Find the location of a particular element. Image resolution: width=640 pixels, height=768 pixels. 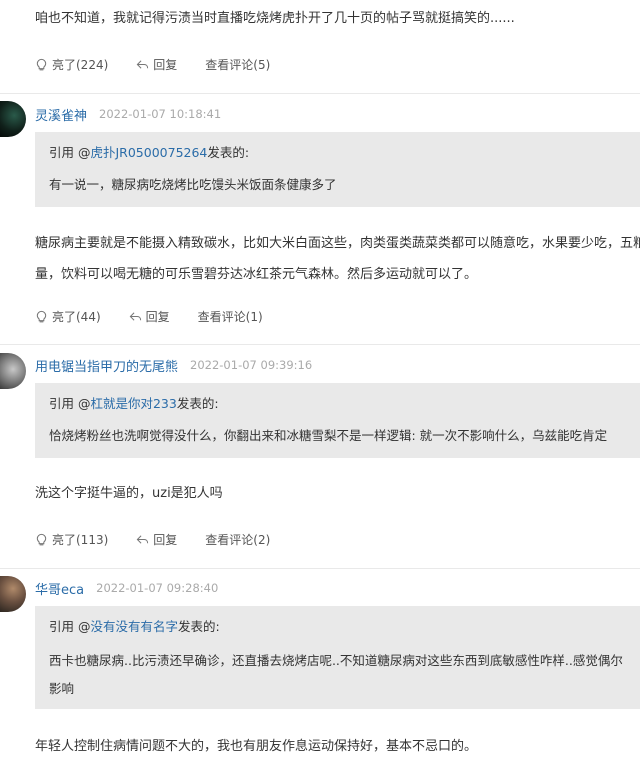

like-button: 亮了(113) is located at coordinates (71, 539).